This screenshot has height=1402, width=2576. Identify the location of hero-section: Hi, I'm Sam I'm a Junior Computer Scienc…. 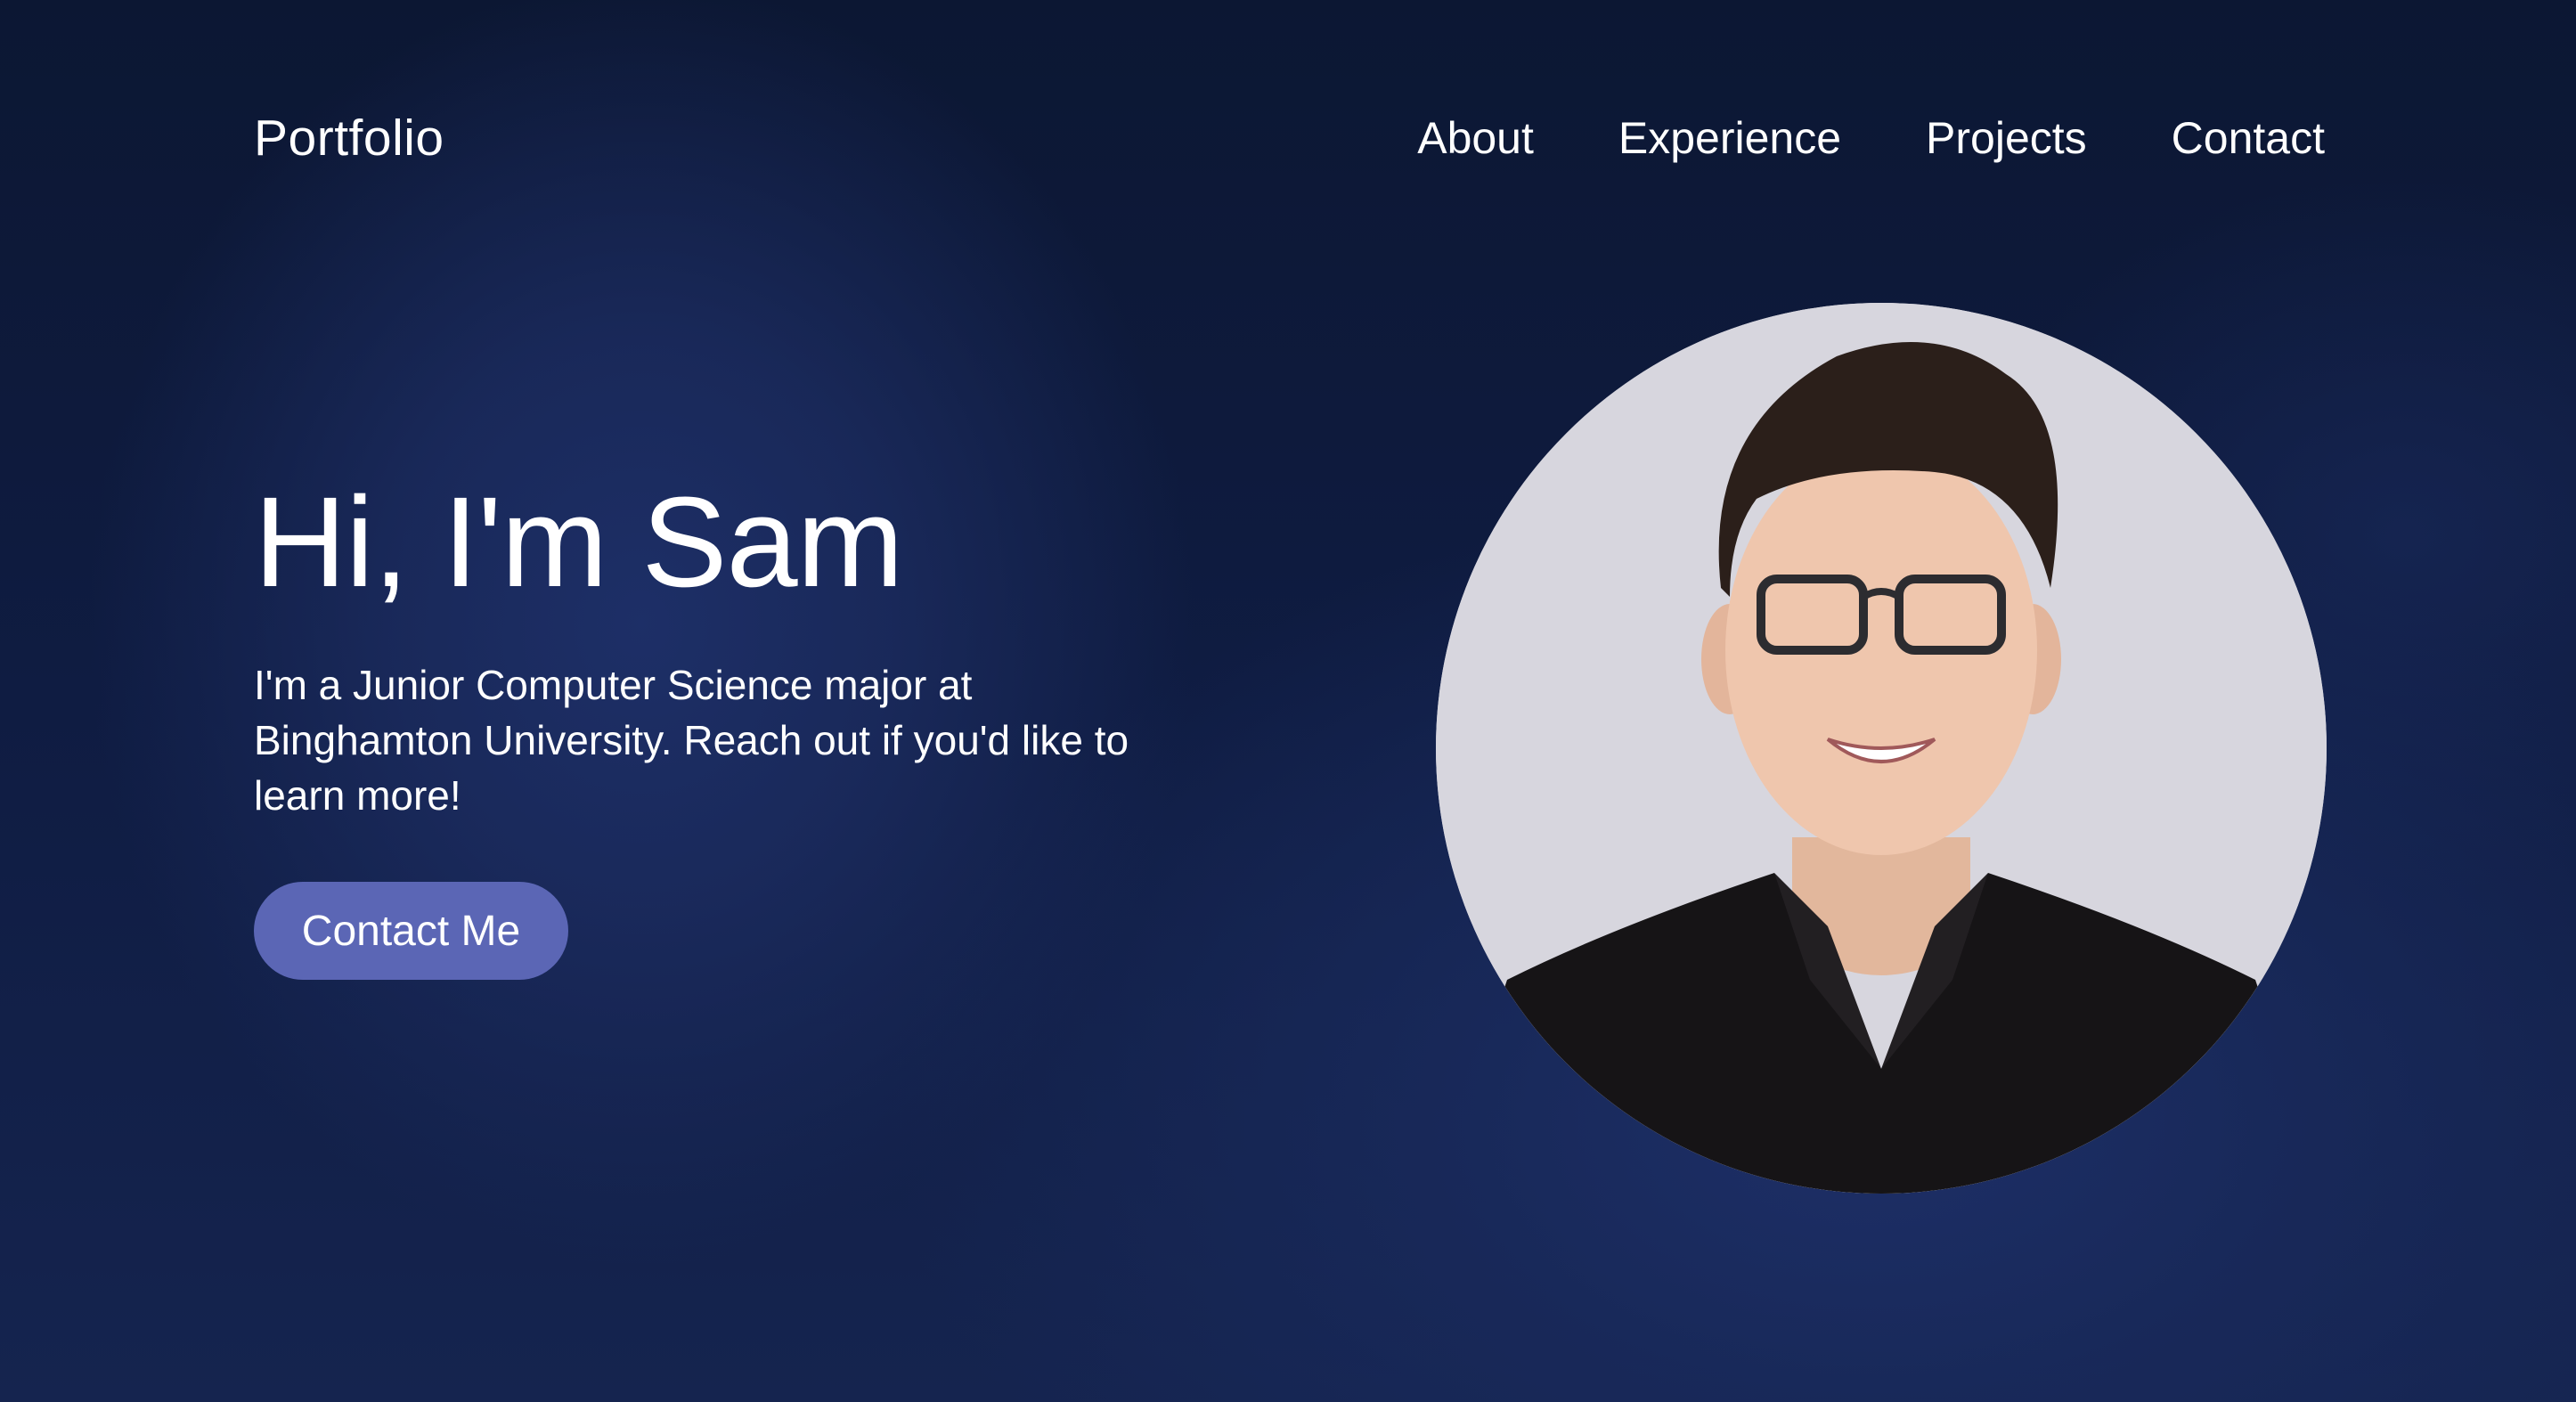
(700, 646).